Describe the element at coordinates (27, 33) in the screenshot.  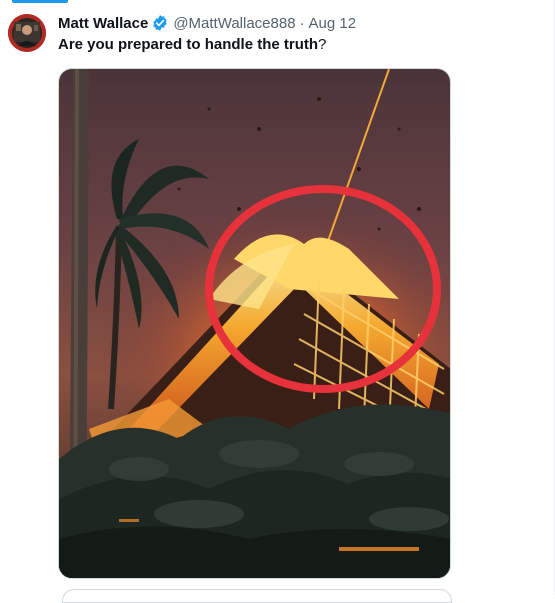
I see `avatar` at that location.